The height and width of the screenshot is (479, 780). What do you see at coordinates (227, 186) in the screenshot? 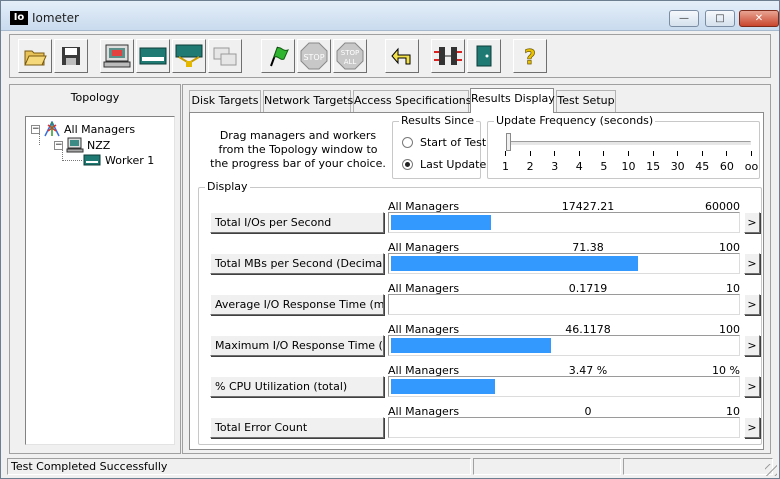
I see `display-label: Display` at bounding box center [227, 186].